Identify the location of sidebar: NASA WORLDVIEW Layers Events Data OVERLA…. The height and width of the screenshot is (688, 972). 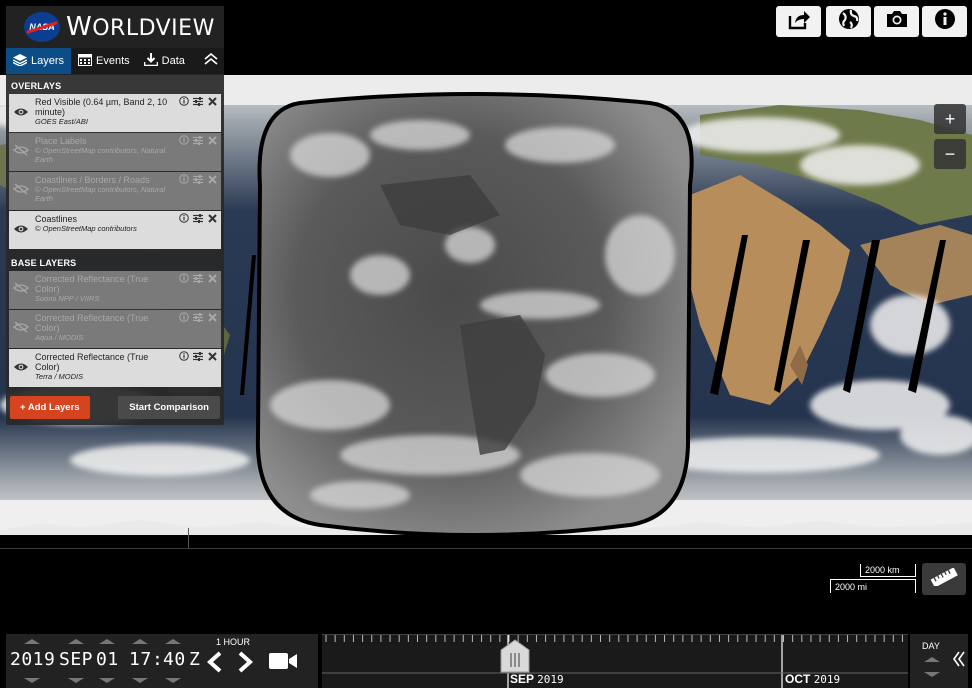
(115, 215).